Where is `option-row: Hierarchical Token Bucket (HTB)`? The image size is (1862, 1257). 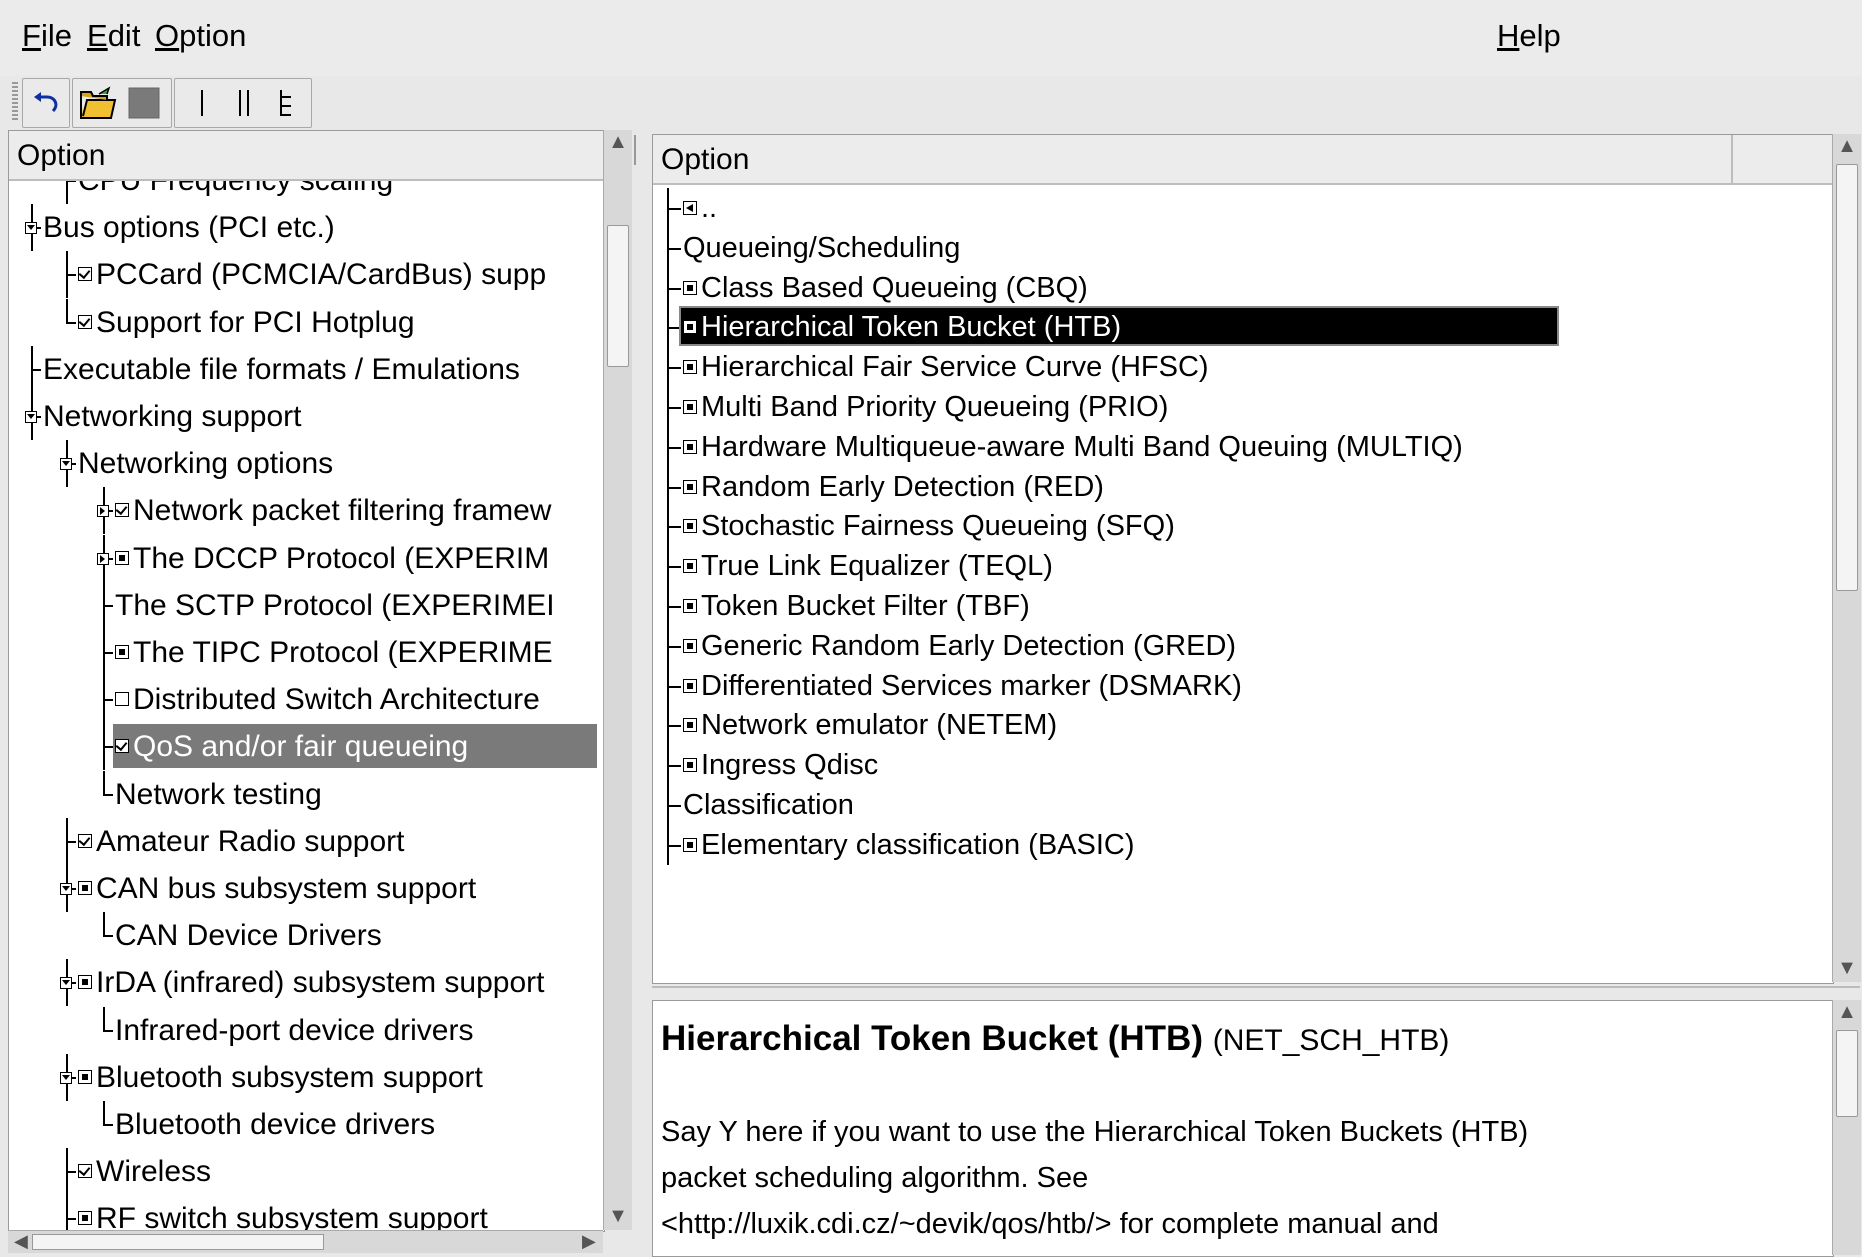 option-row: Hierarchical Token Bucket (HTB) is located at coordinates (1243, 327).